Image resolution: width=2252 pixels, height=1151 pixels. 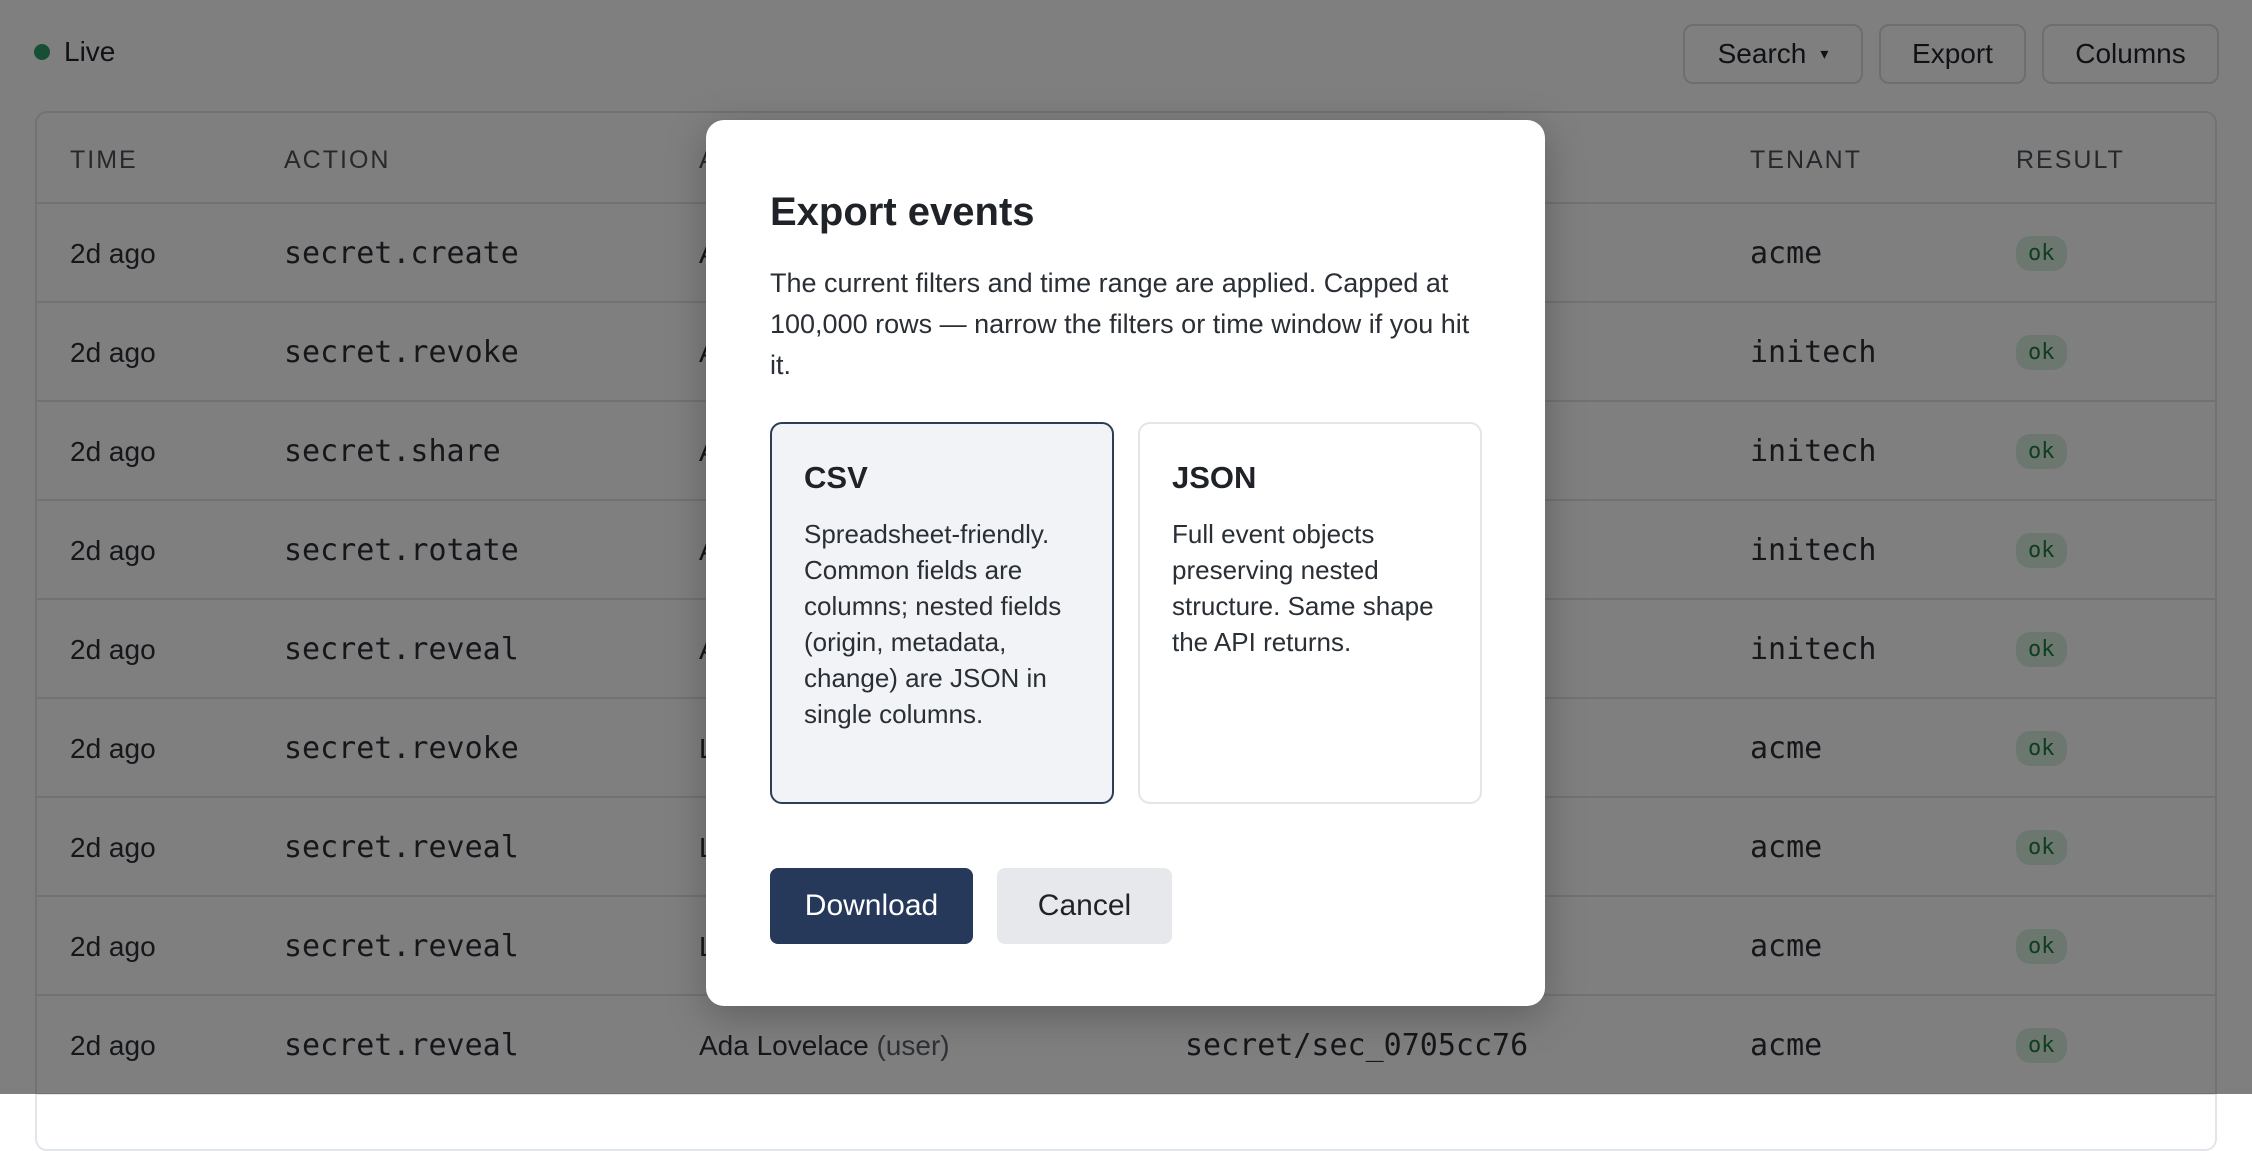 What do you see at coordinates (1214, 477) in the screenshot?
I see `format-option-title: JSON` at bounding box center [1214, 477].